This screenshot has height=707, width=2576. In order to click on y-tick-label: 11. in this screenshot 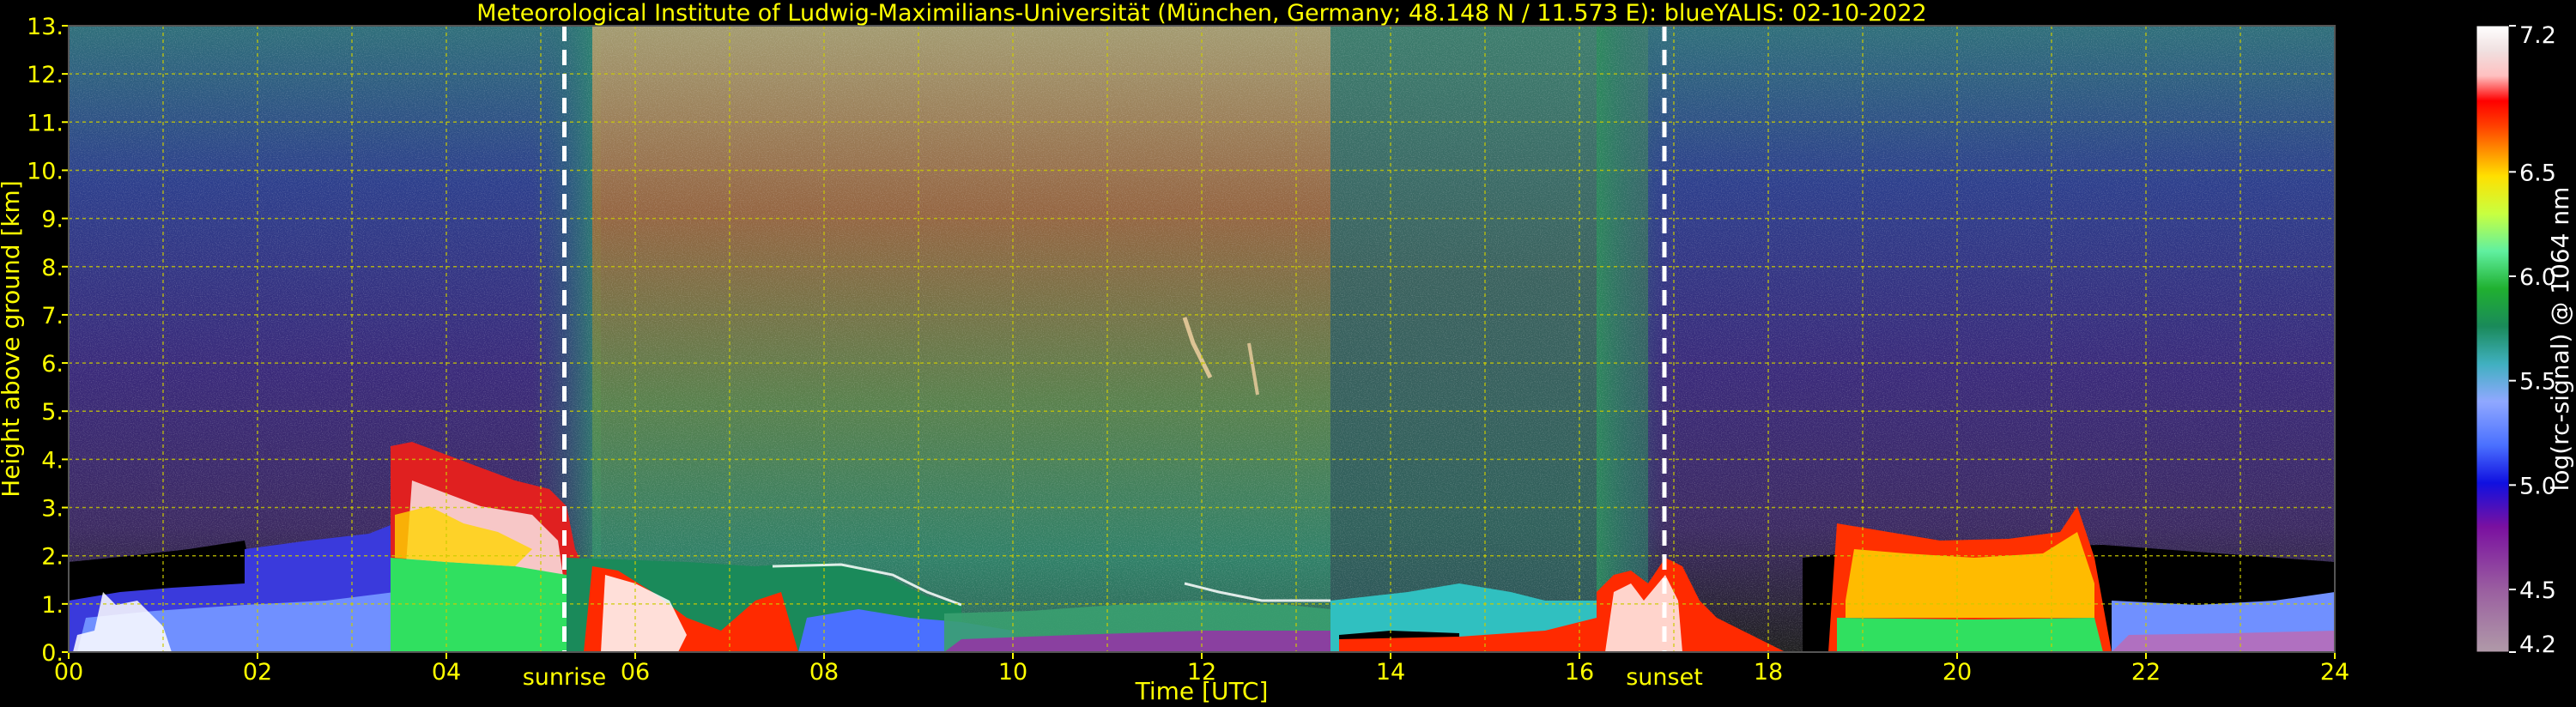, I will do `click(45, 123)`.